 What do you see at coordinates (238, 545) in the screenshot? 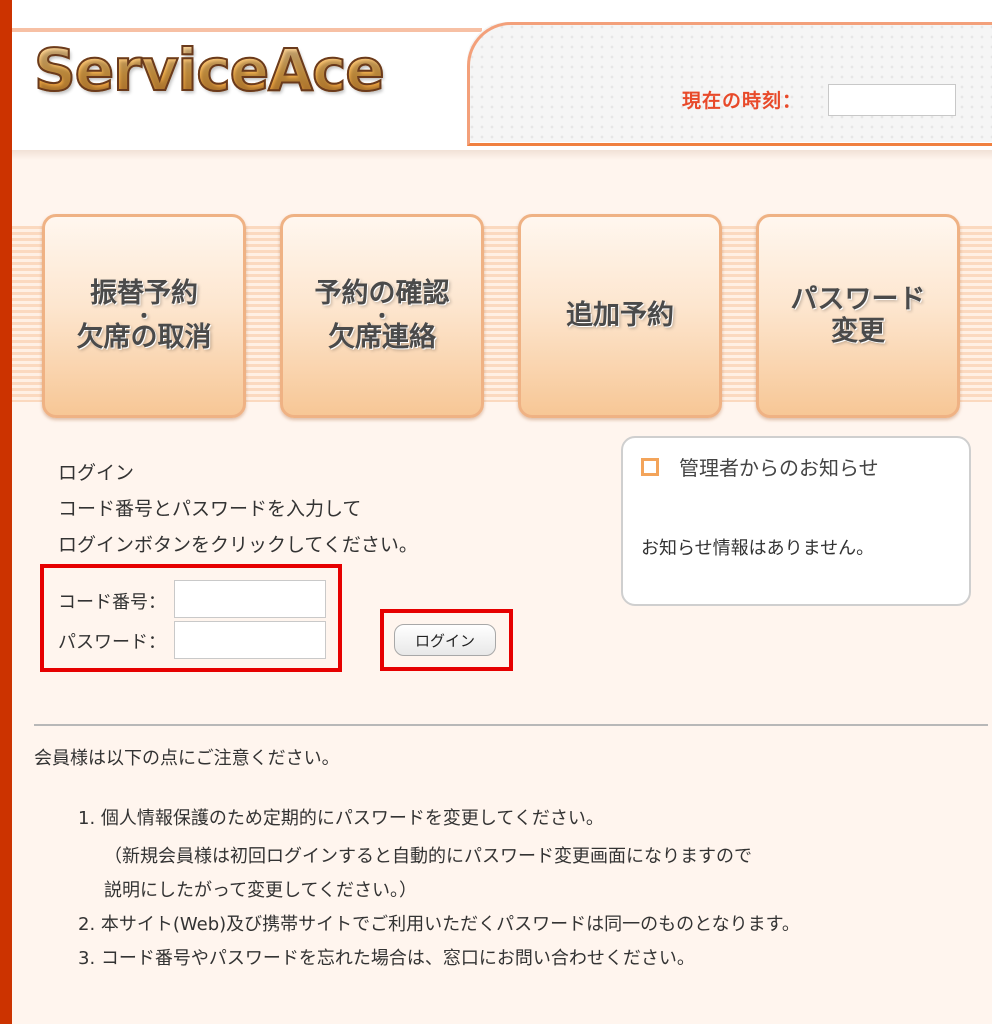
I see `login-instruction: ログインボタンをクリックしてください。` at bounding box center [238, 545].